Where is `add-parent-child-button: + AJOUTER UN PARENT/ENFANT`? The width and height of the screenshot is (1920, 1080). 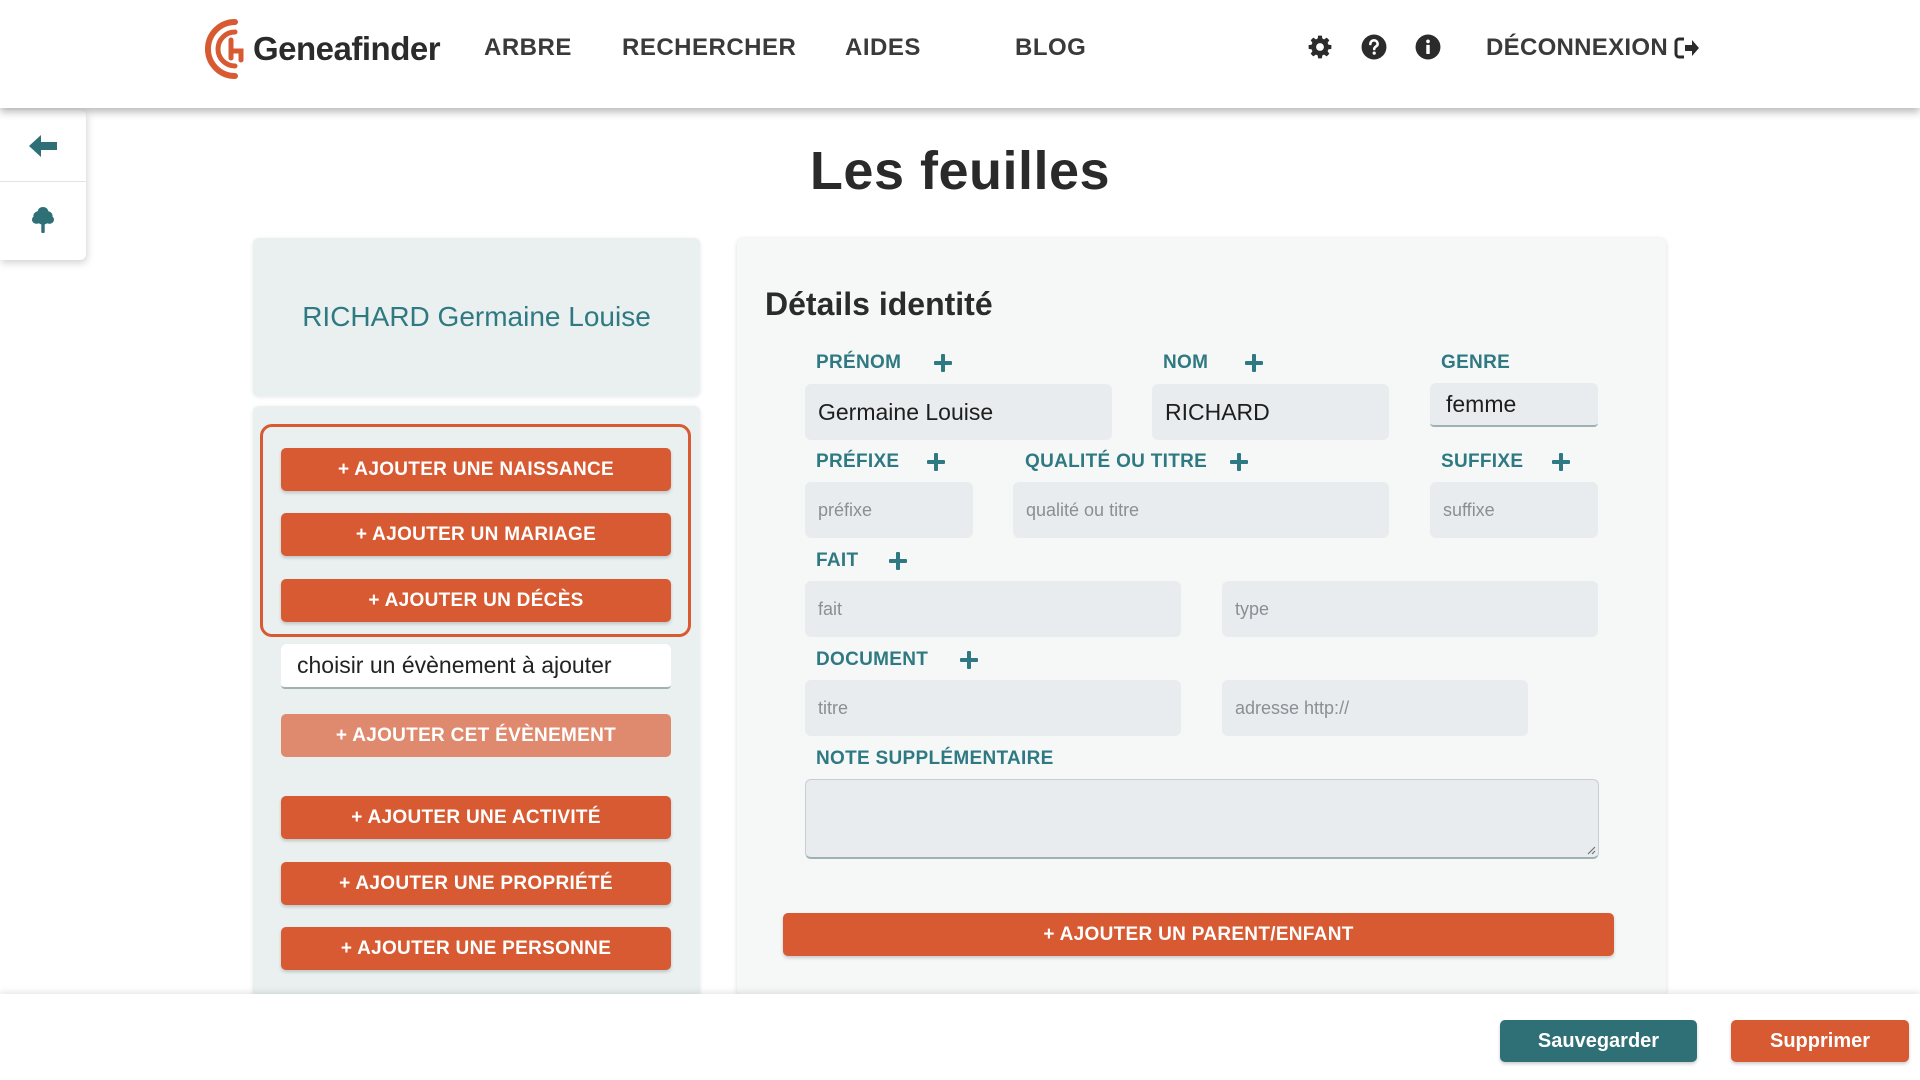 add-parent-child-button: + AJOUTER UN PARENT/ENFANT is located at coordinates (1198, 934).